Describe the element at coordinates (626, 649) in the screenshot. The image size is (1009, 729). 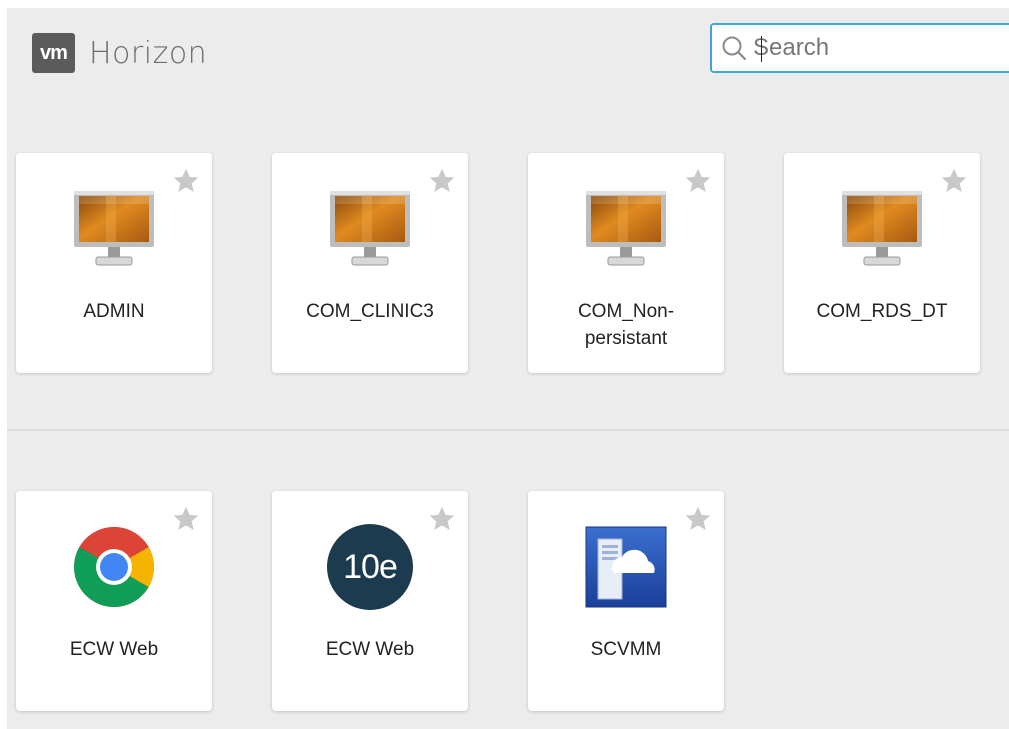
I see `tile-label: SCVMM` at that location.